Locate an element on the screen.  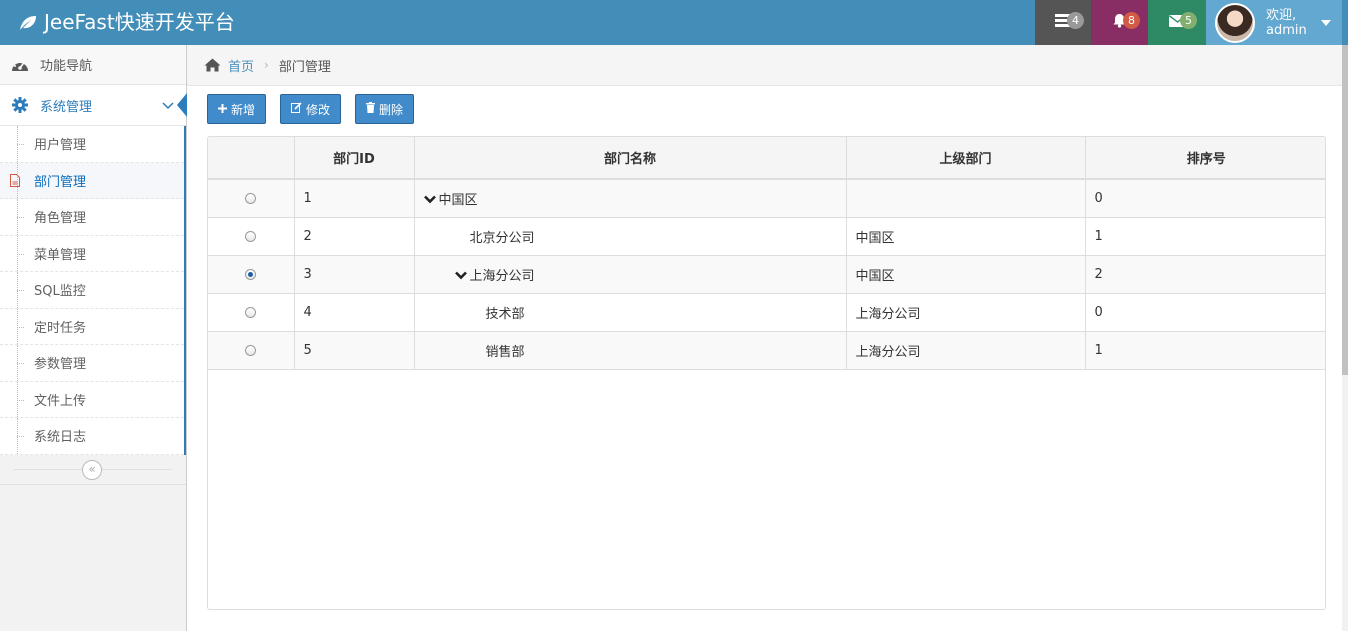
tasks-button: 4 is located at coordinates (1063, 22).